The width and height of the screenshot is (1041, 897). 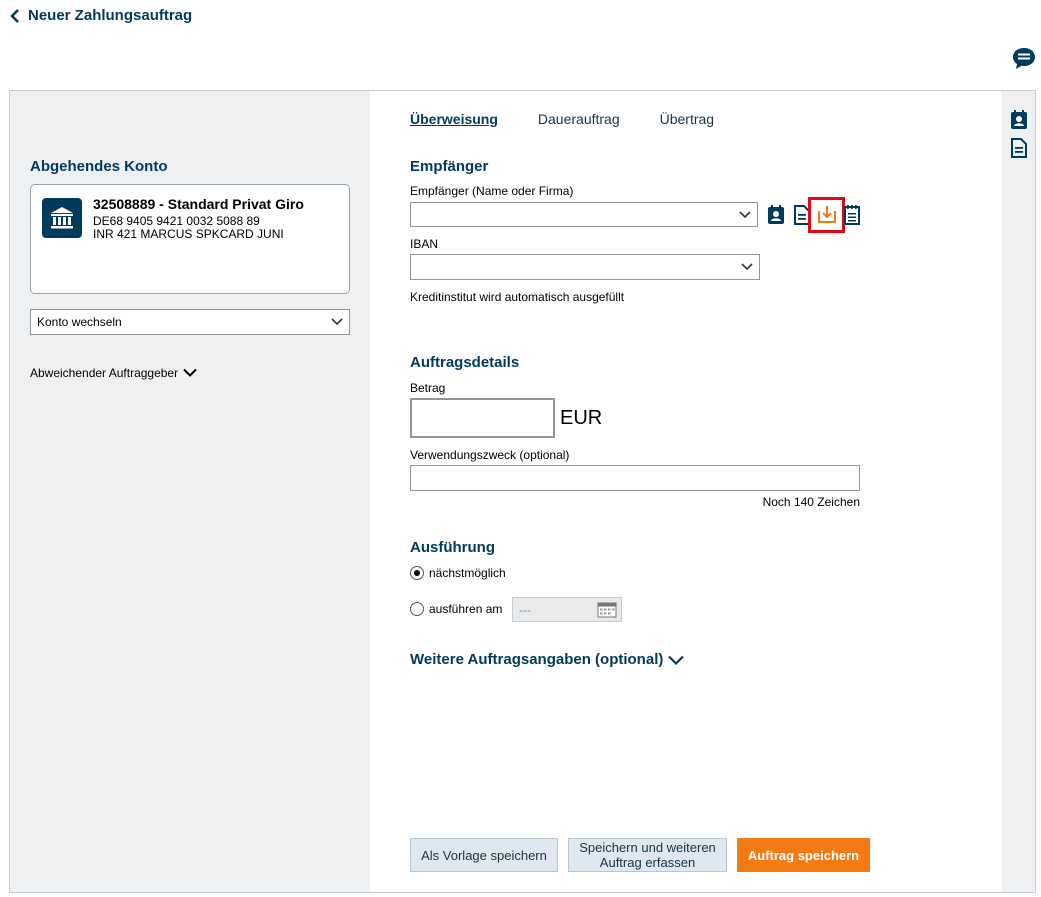 What do you see at coordinates (110, 15) in the screenshot?
I see `page-title: Neuer Zahlungsauftrag` at bounding box center [110, 15].